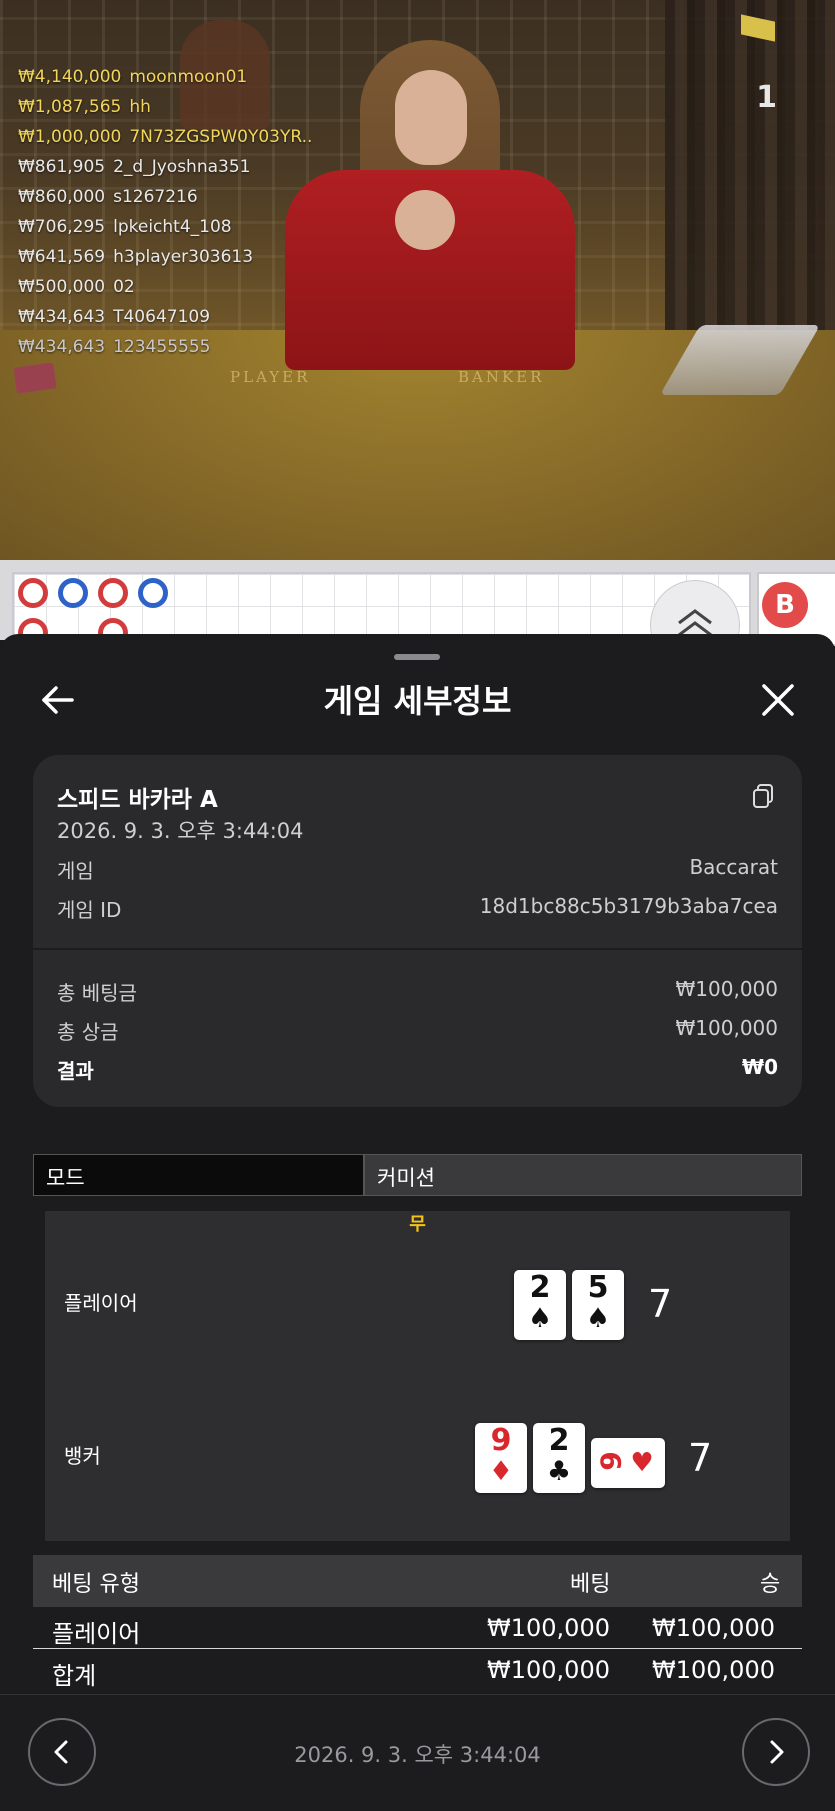  What do you see at coordinates (501, 377) in the screenshot?
I see `table-label-banker: BANKER` at bounding box center [501, 377].